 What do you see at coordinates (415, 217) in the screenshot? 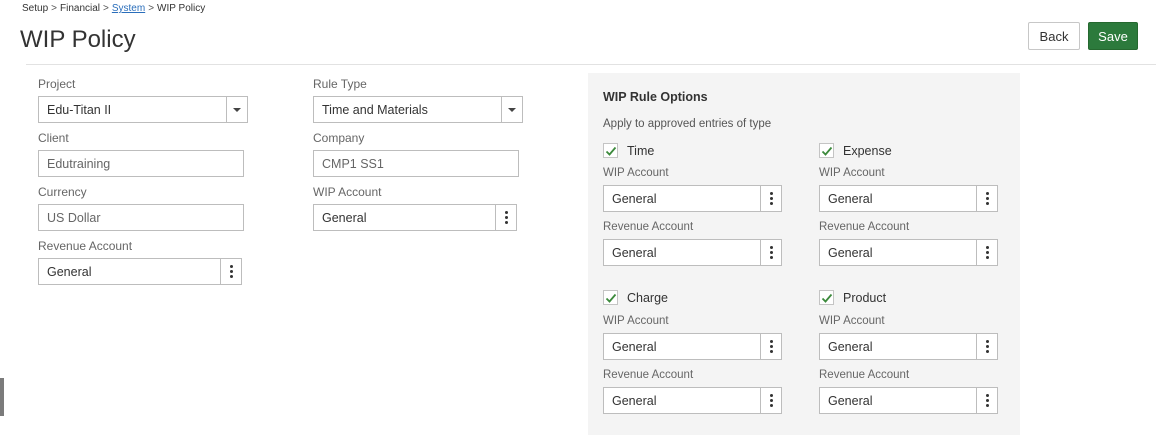
I see `wip-account-field: General` at bounding box center [415, 217].